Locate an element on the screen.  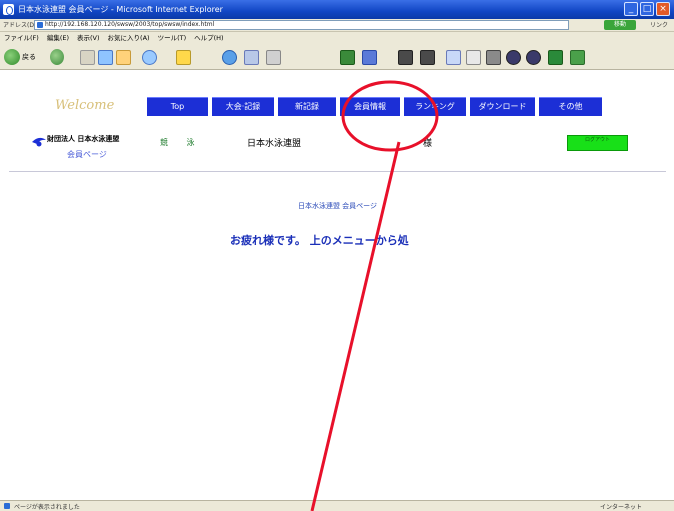
menu-favorites: お気に入り(A) is located at coordinates (129, 38).